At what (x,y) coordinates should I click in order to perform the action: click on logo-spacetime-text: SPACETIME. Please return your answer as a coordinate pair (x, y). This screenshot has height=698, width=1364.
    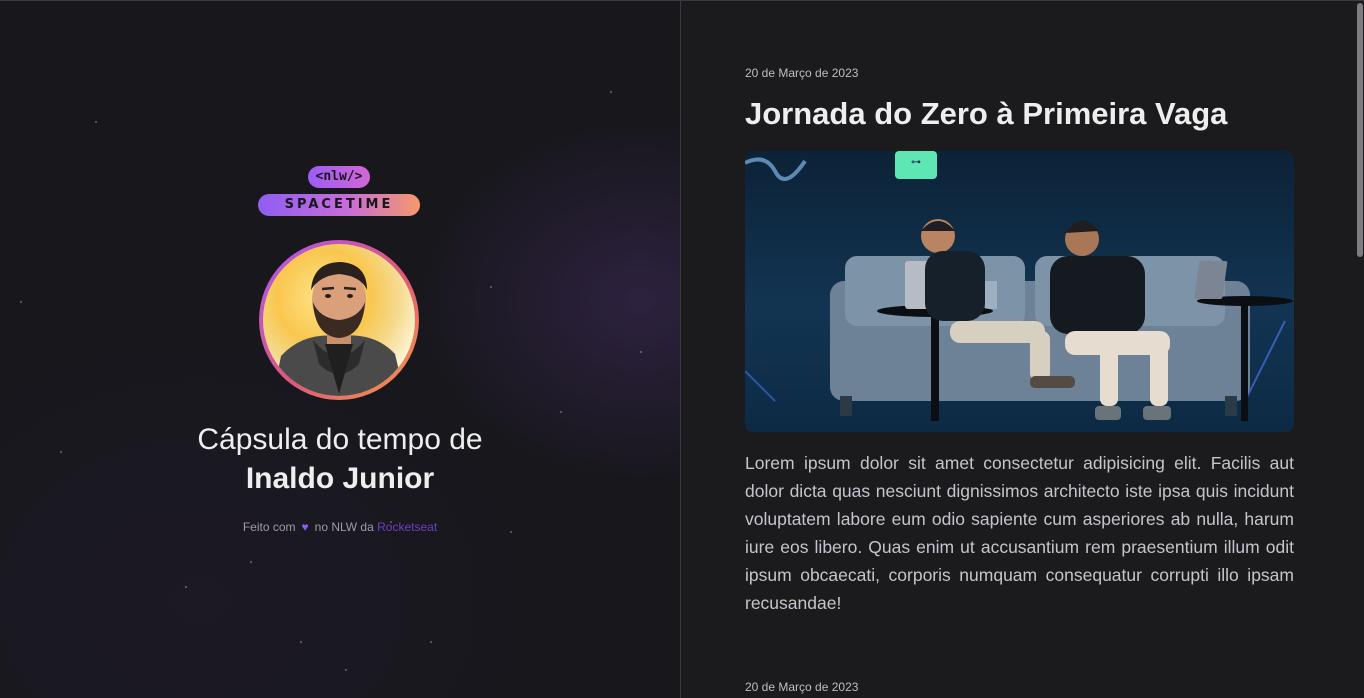
    Looking at the image, I should click on (339, 205).